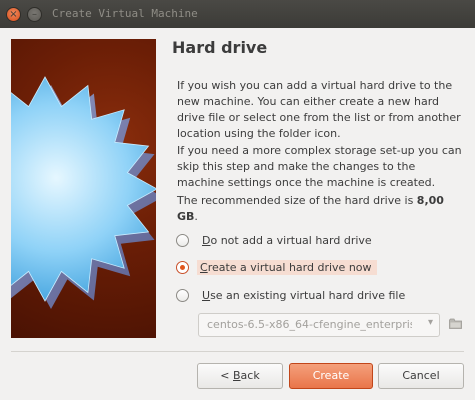 This screenshot has width=475, height=400. I want to click on recommended-size-suffix: ., so click(196, 216).